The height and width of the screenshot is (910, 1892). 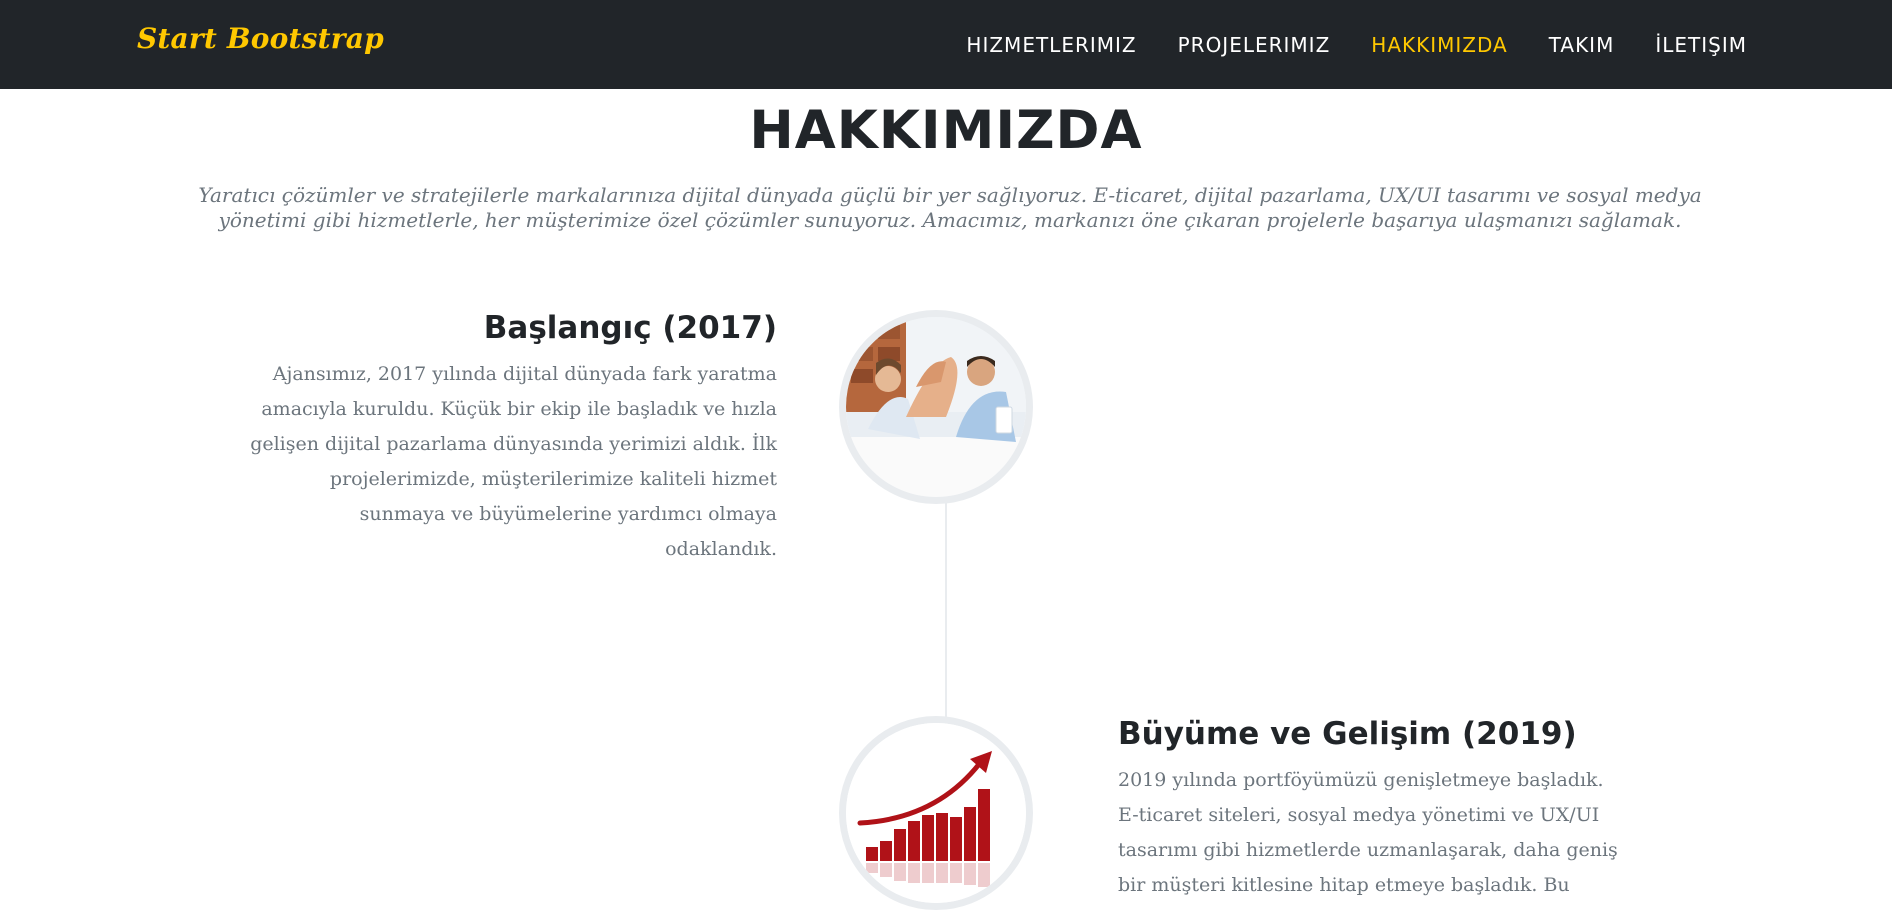 I want to click on section-heading: HAKKIMIZDA, so click(x=946, y=130).